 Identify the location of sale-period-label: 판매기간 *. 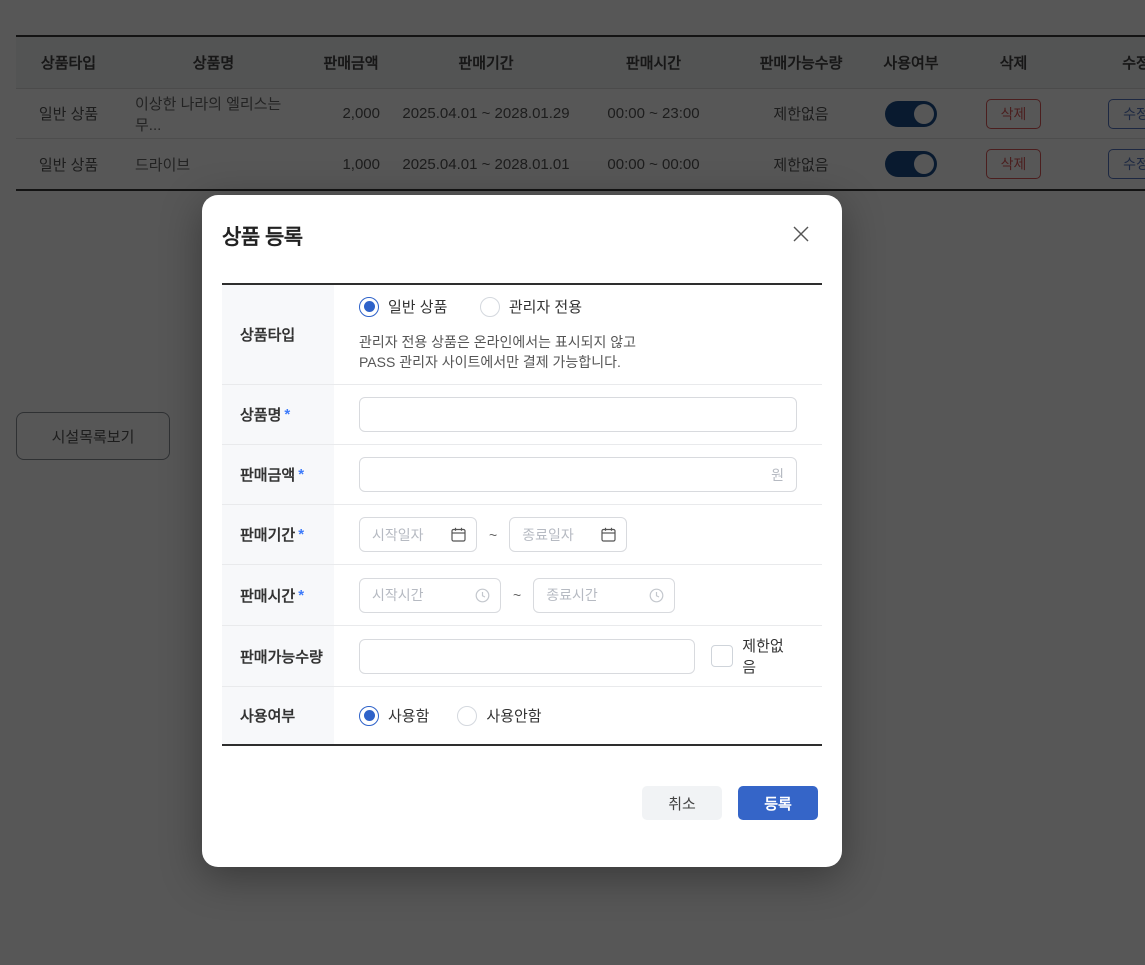
(278, 534).